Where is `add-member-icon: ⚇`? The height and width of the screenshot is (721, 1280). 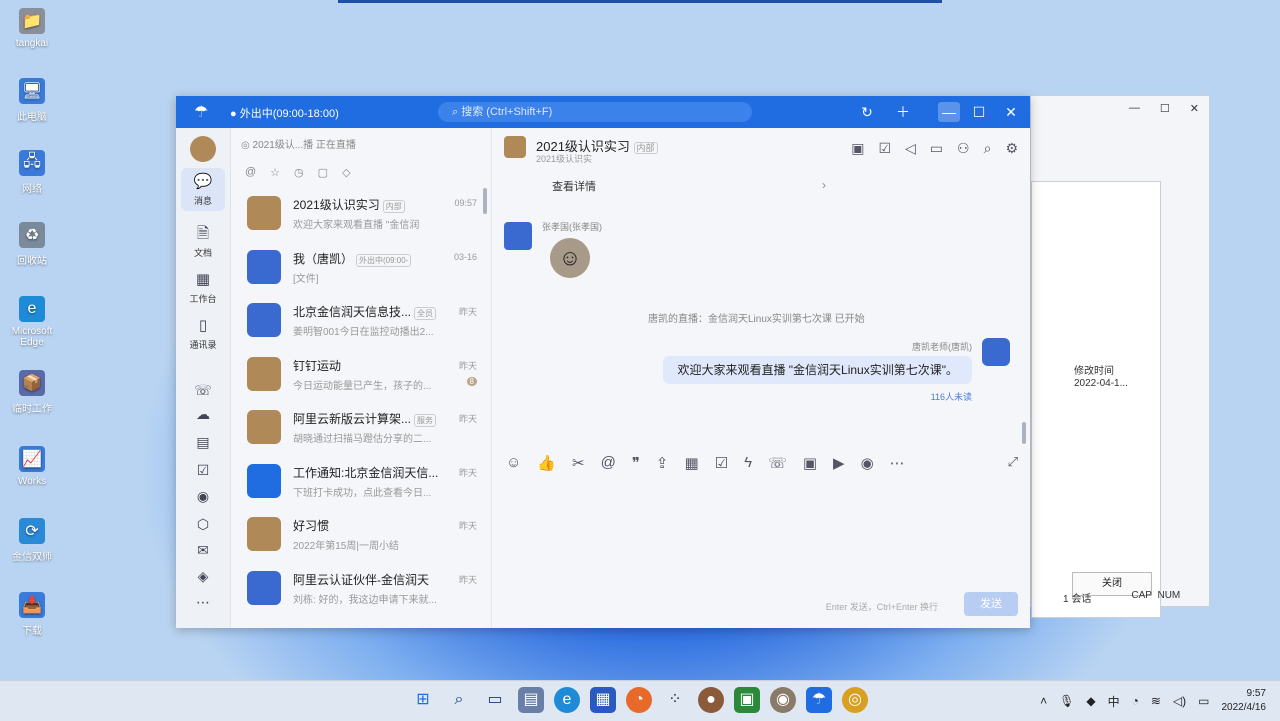
add-member-icon: ⚇ is located at coordinates (963, 148).